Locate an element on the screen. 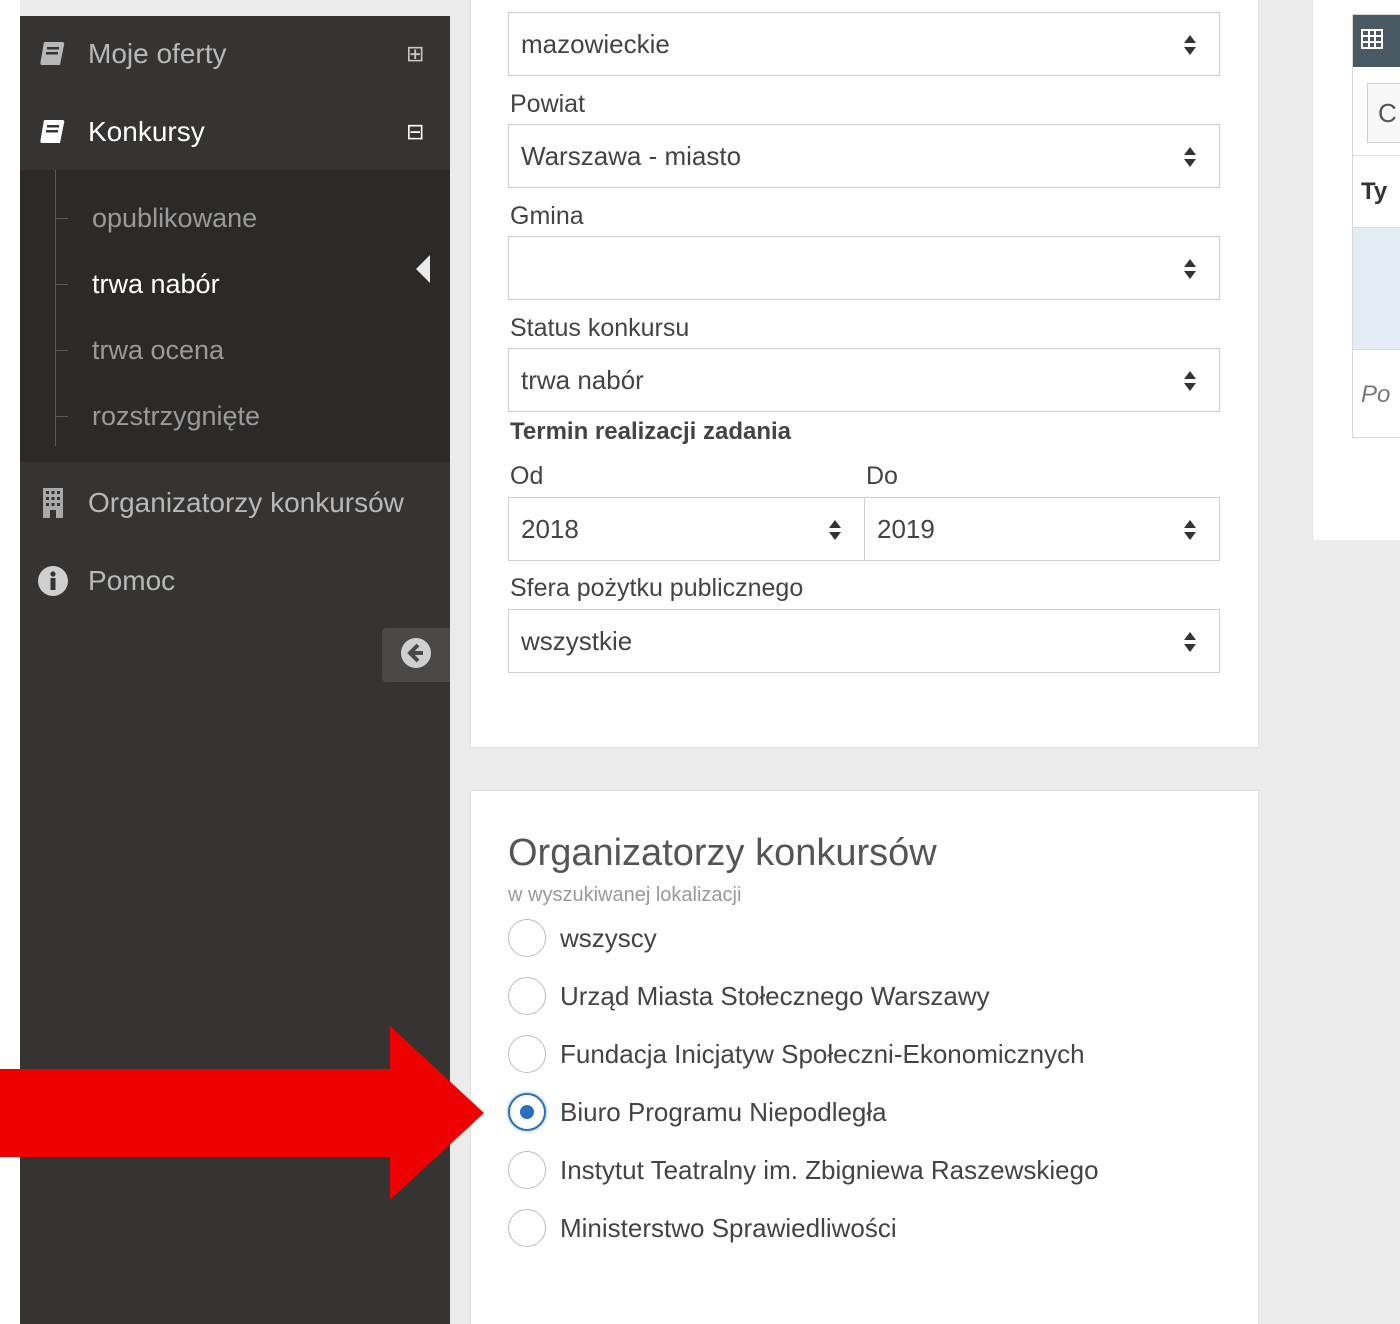 The height and width of the screenshot is (1324, 1400). submenu-item-trwa-nabor: trwa nabór is located at coordinates (138, 284).